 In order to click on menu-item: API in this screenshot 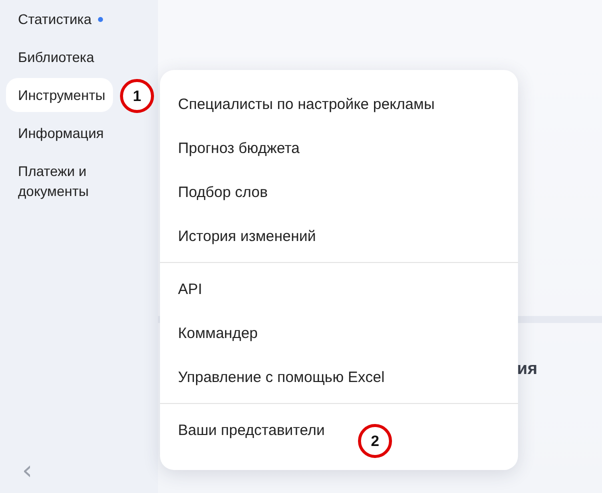, I will do `click(190, 289)`.